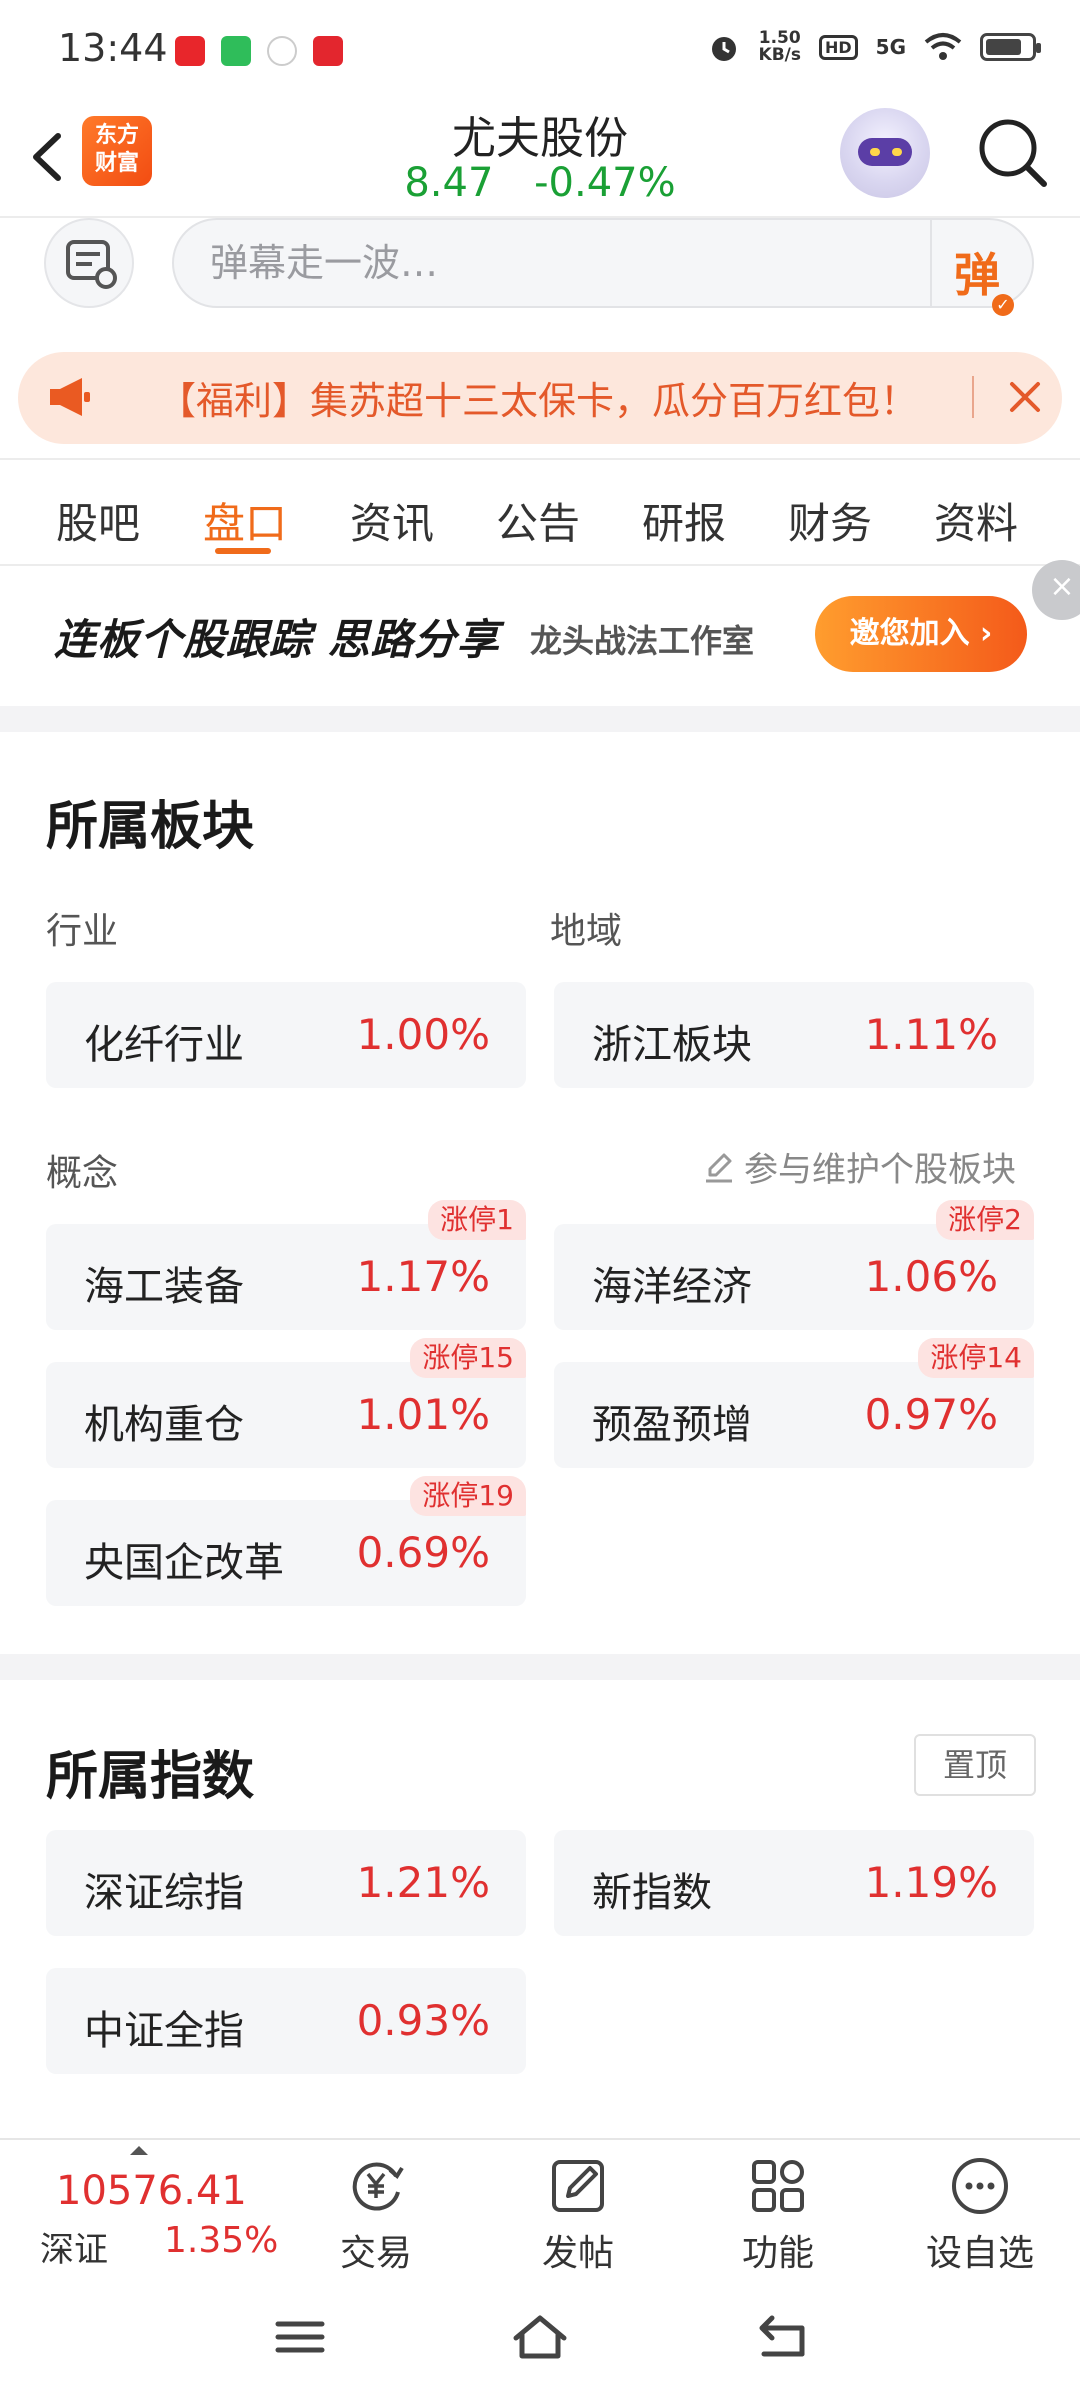 Image resolution: width=1080 pixels, height=2400 pixels. I want to click on tile-pct: 0.93%, so click(423, 2020).